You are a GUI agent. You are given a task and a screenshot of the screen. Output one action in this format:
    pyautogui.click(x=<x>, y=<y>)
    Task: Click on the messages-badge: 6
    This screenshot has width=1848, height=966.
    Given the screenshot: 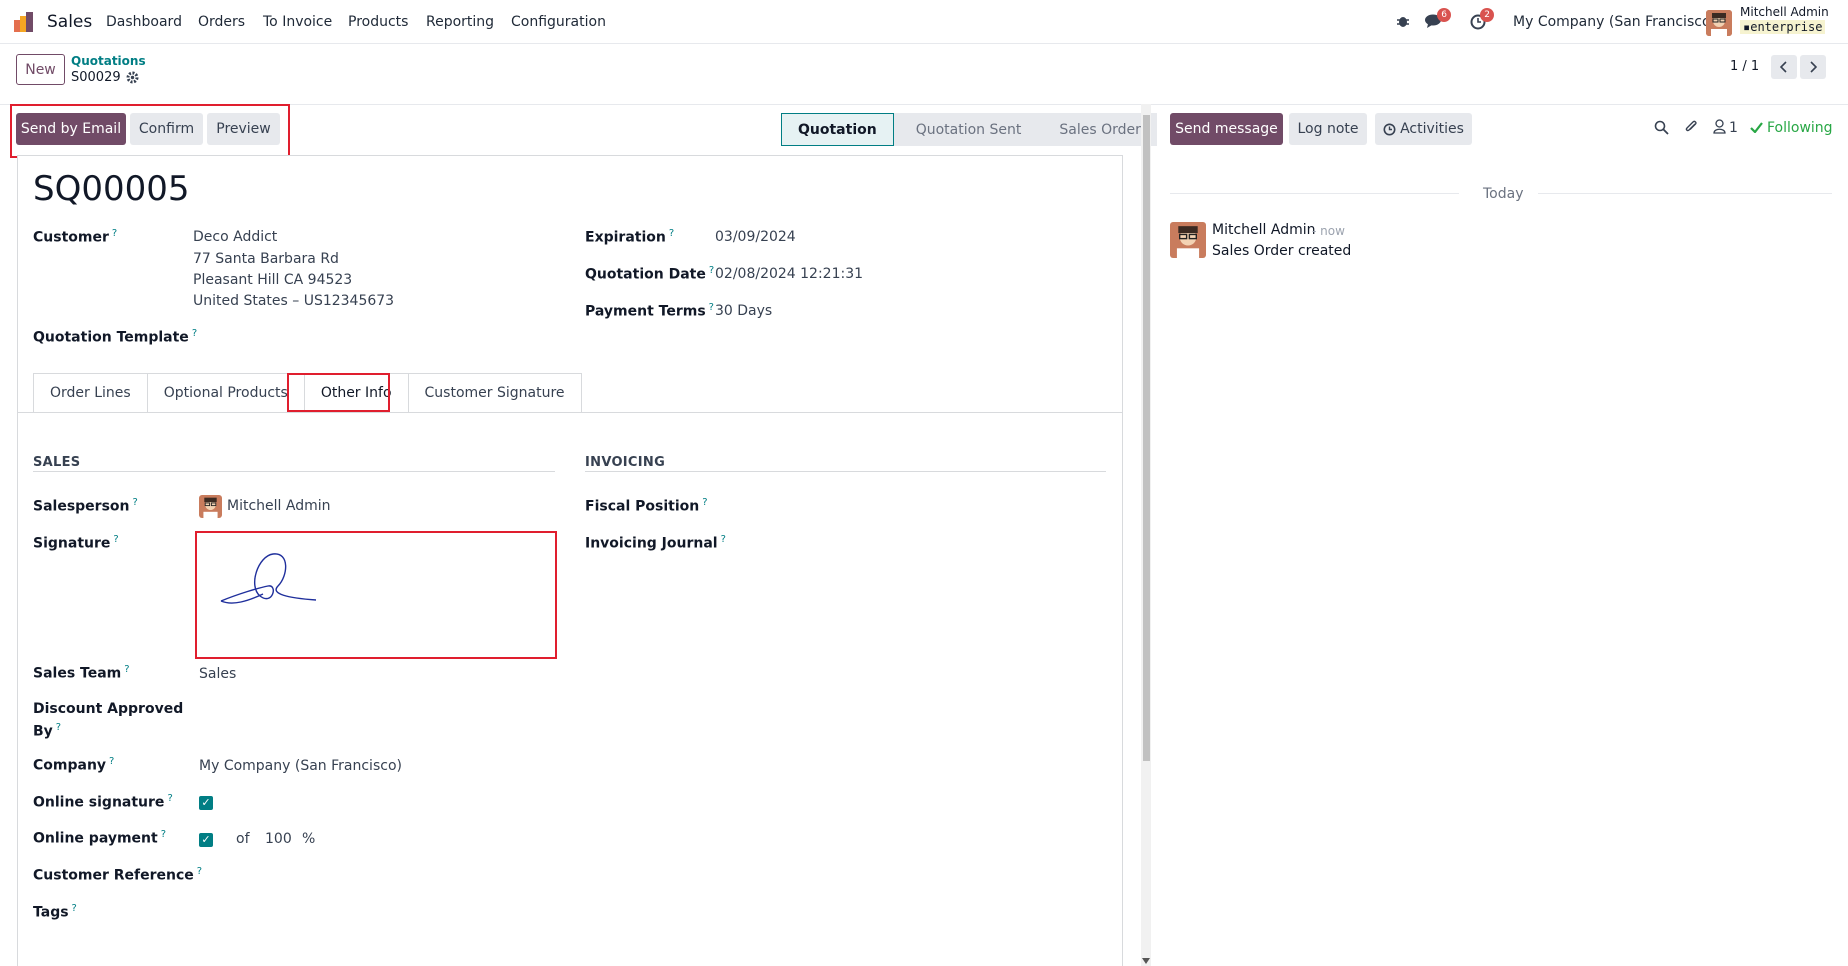 What is the action you would take?
    pyautogui.click(x=1444, y=15)
    